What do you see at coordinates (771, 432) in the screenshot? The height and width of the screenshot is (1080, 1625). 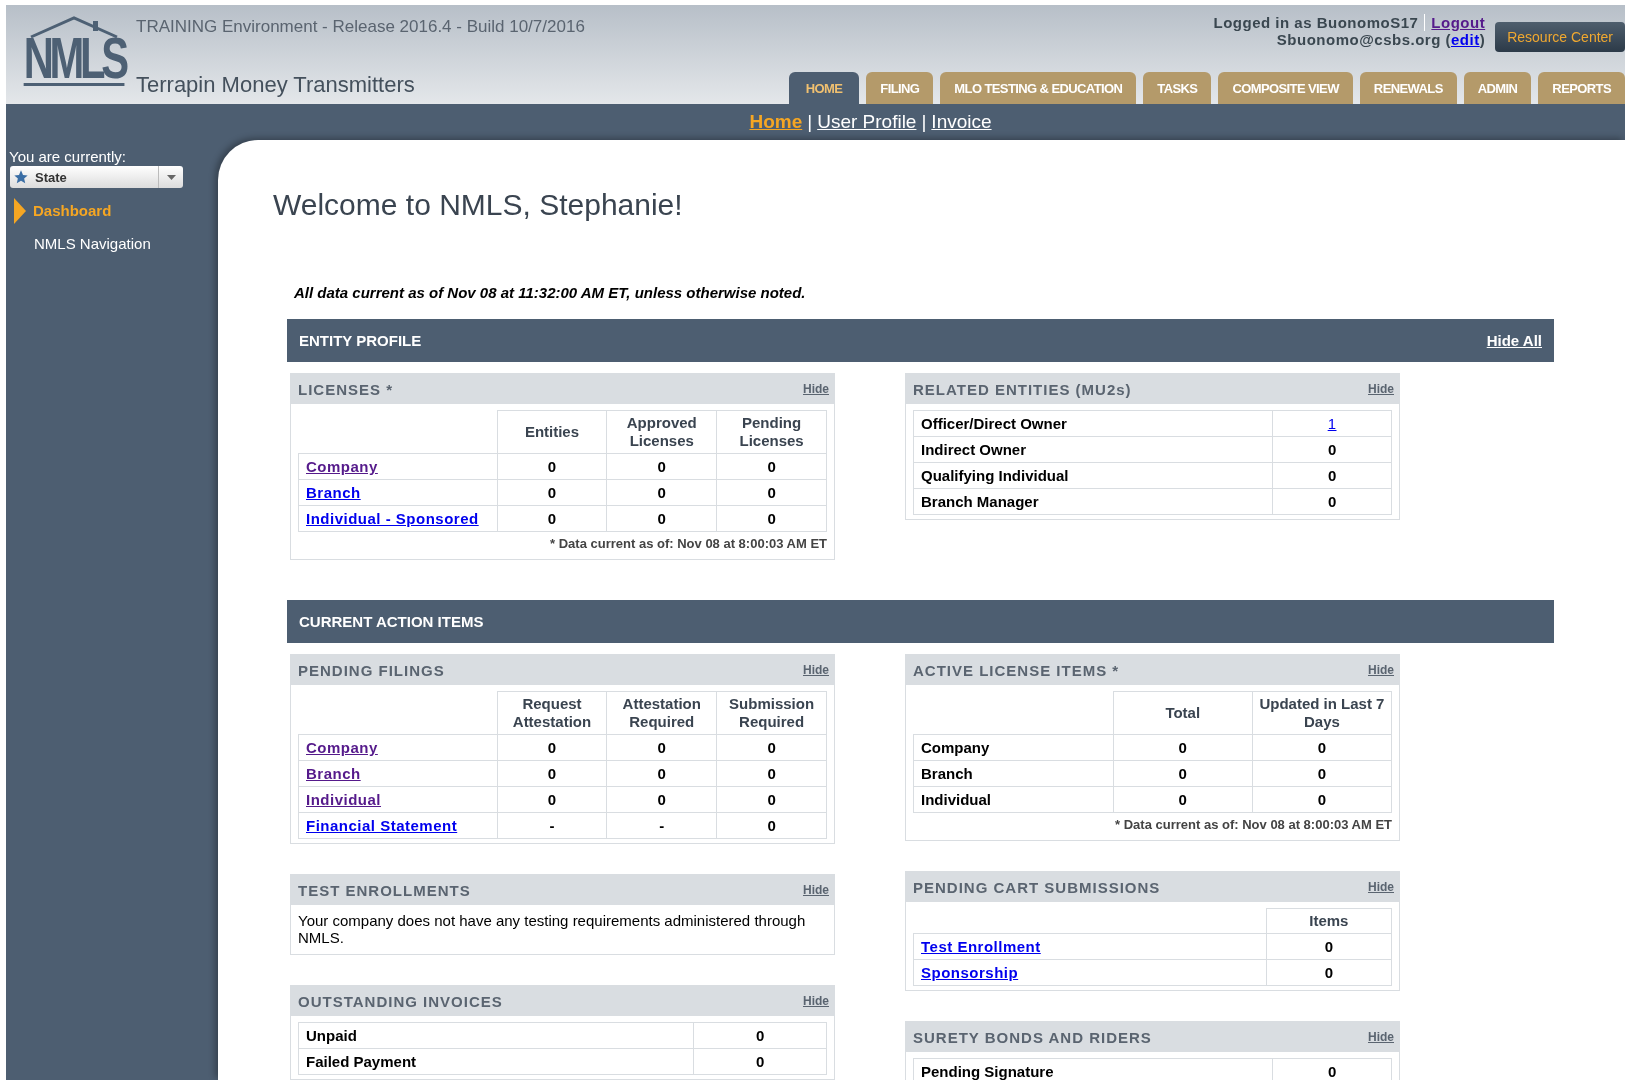 I see `column-header: Pending Licenses` at bounding box center [771, 432].